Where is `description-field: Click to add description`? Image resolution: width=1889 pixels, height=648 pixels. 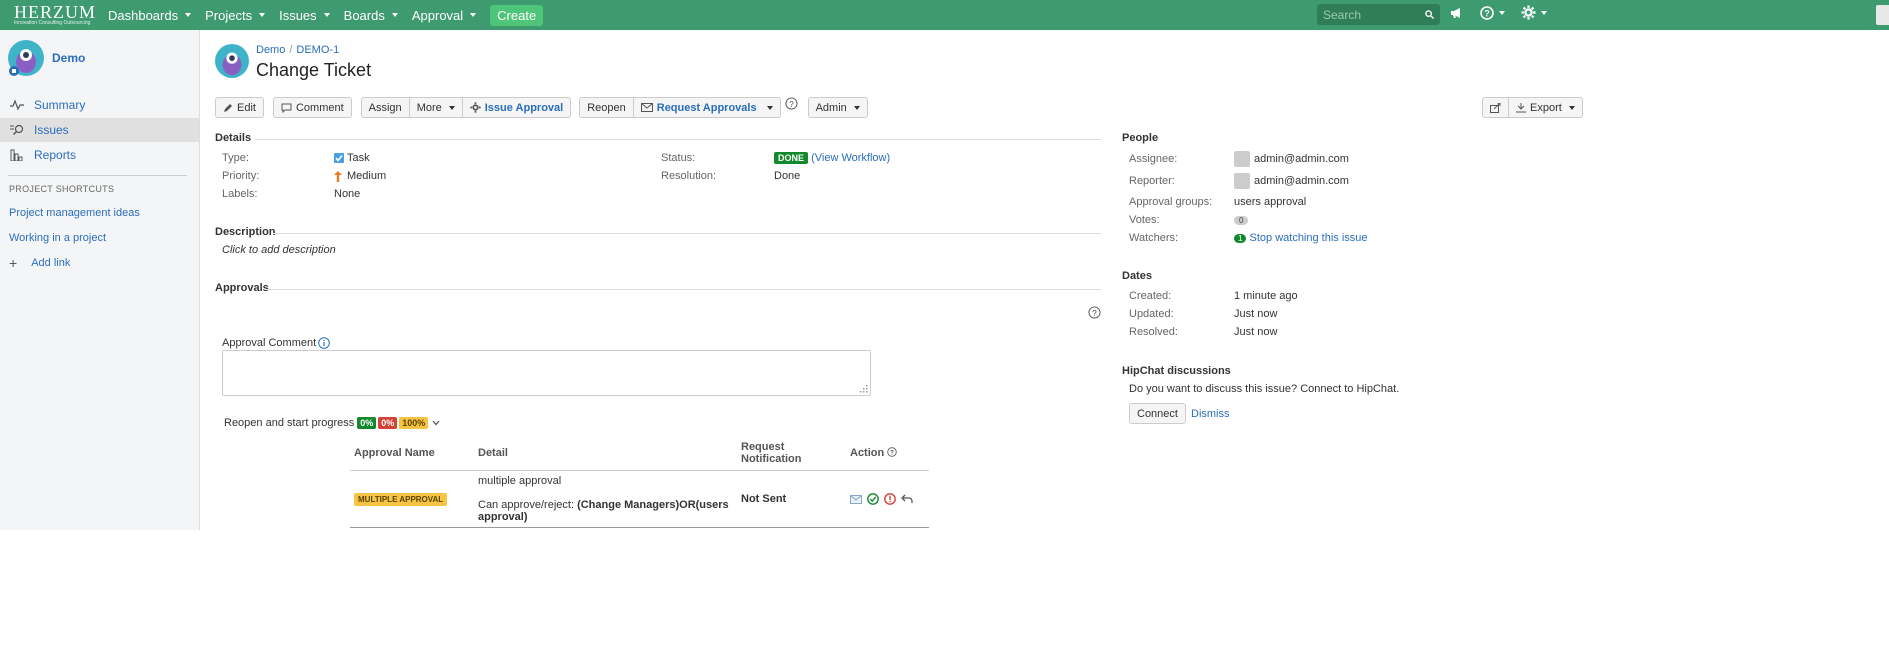 description-field: Click to add description is located at coordinates (279, 250).